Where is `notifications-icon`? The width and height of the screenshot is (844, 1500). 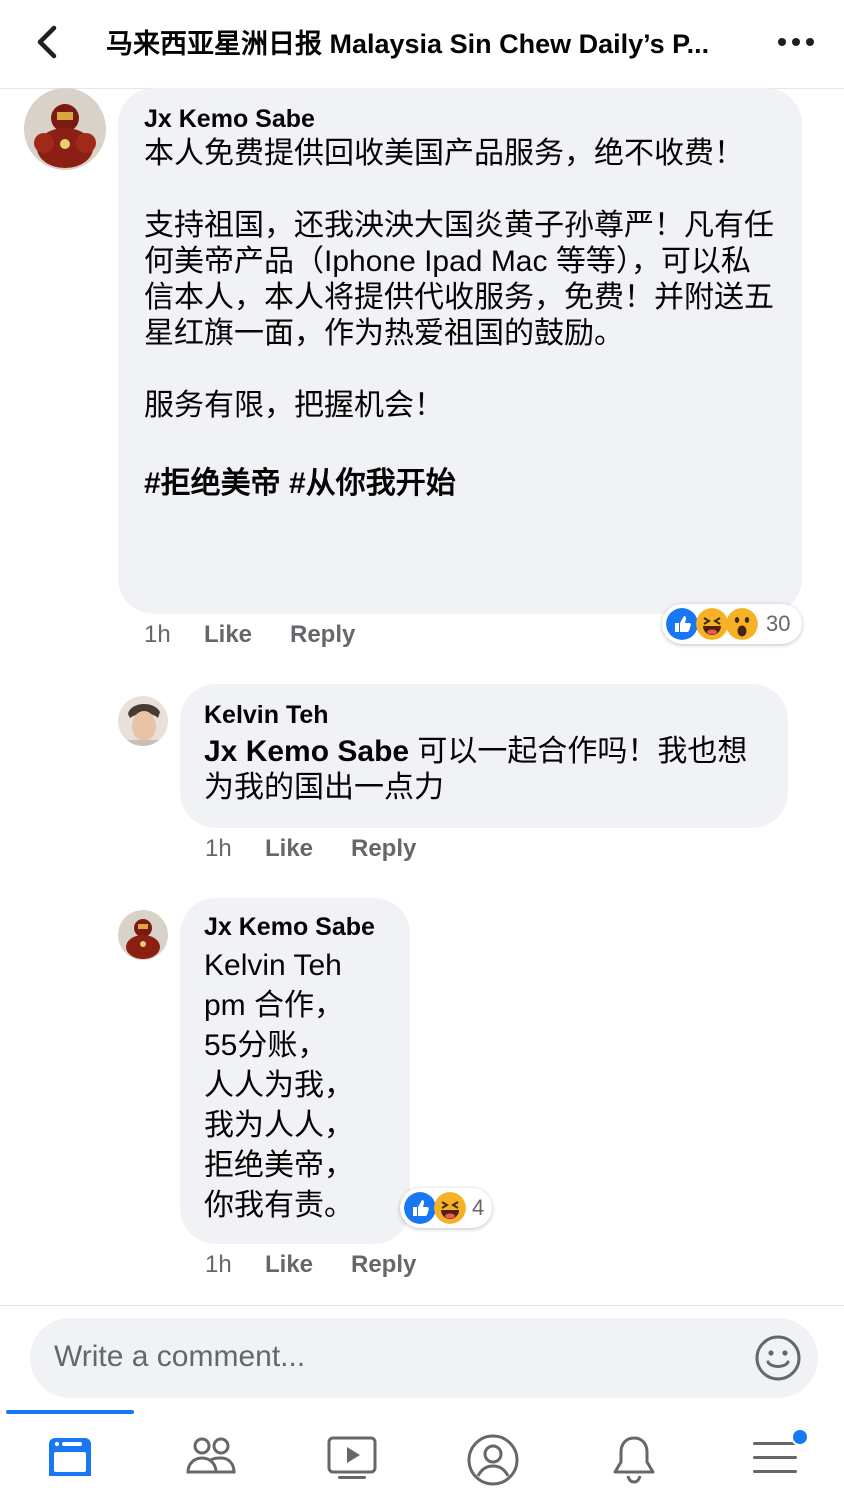 notifications-icon is located at coordinates (634, 1460).